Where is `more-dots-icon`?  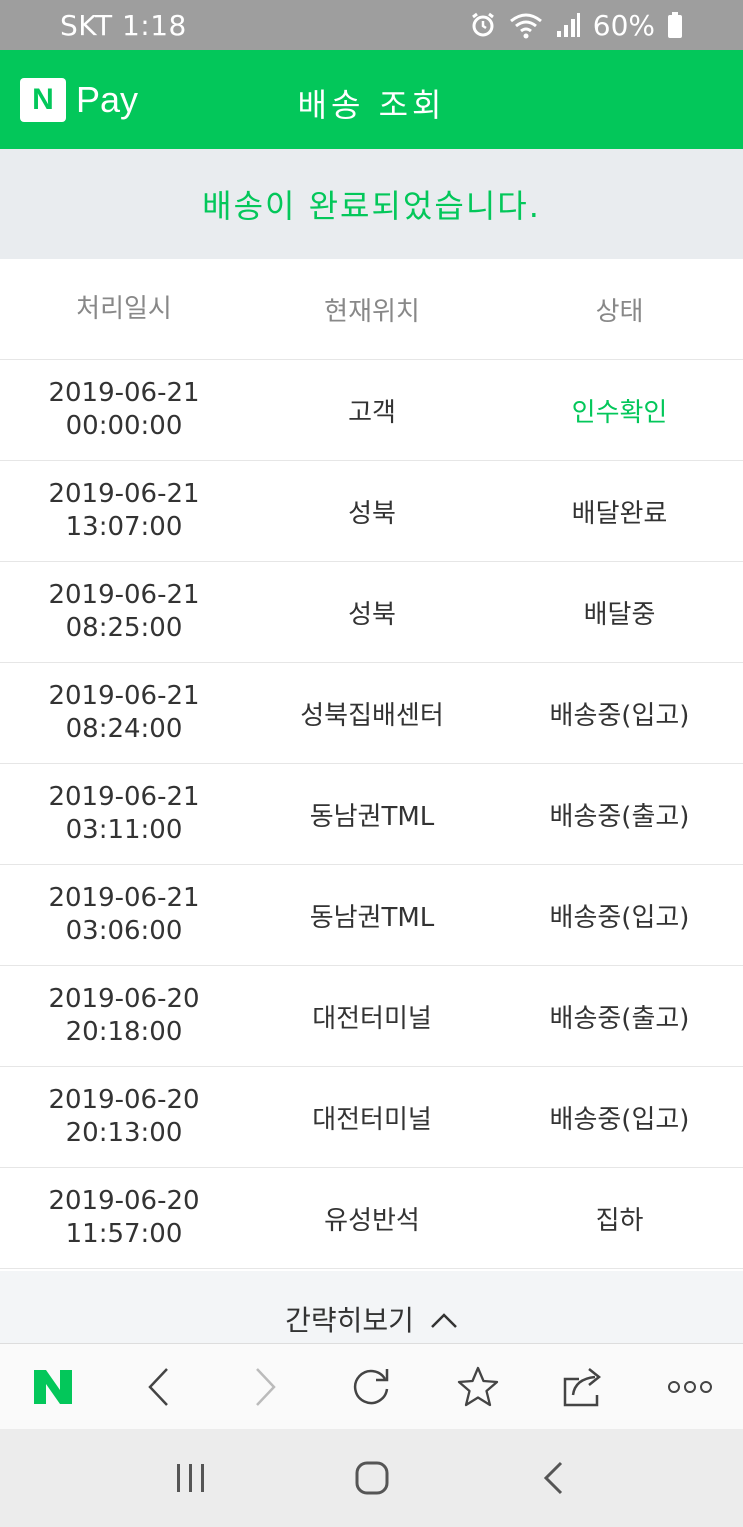
more-dots-icon is located at coordinates (689, 1386).